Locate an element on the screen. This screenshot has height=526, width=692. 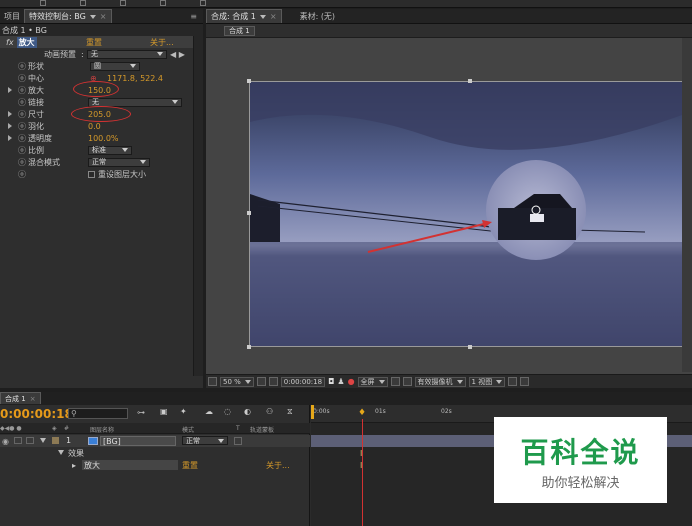
eye-icon: ◉ is located at coordinates (5, 441).